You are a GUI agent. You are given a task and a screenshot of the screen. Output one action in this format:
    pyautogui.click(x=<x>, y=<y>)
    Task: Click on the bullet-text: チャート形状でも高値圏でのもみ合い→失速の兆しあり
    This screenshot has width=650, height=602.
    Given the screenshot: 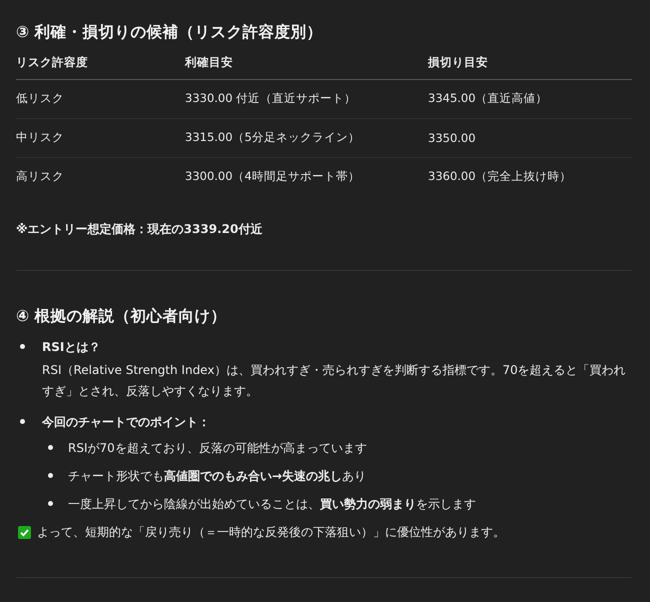 What is the action you would take?
    pyautogui.click(x=217, y=476)
    